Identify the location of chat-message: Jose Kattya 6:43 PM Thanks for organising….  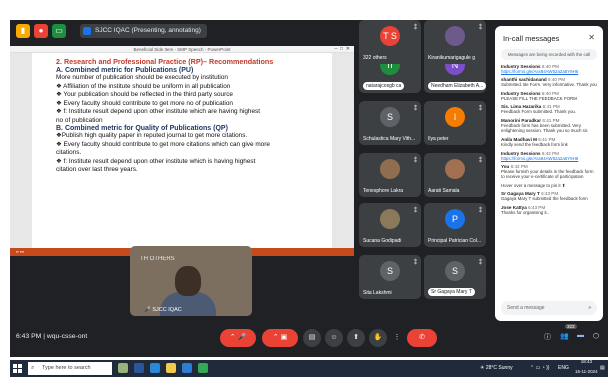
(549, 210).